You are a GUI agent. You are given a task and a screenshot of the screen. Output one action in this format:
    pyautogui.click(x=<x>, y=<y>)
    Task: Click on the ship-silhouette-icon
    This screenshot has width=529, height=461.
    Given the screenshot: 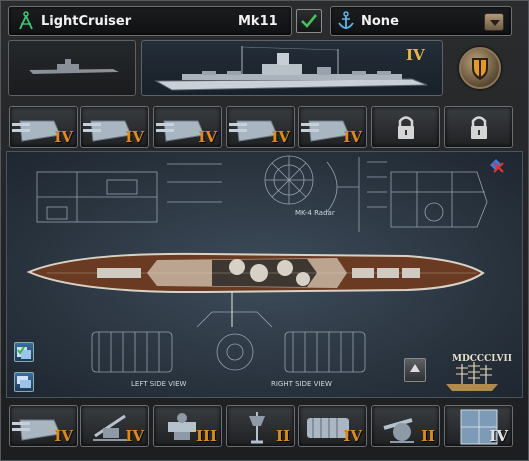 What is the action you would take?
    pyautogui.click(x=74, y=66)
    